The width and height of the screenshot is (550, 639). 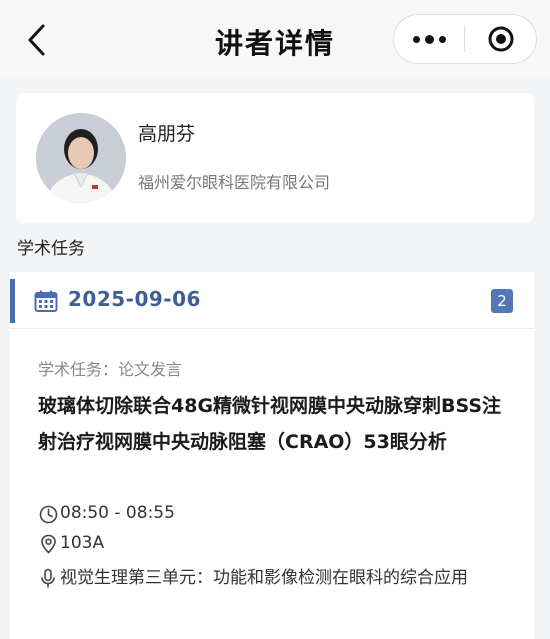 What do you see at coordinates (51, 249) in the screenshot?
I see `section-title: 学术任务` at bounding box center [51, 249].